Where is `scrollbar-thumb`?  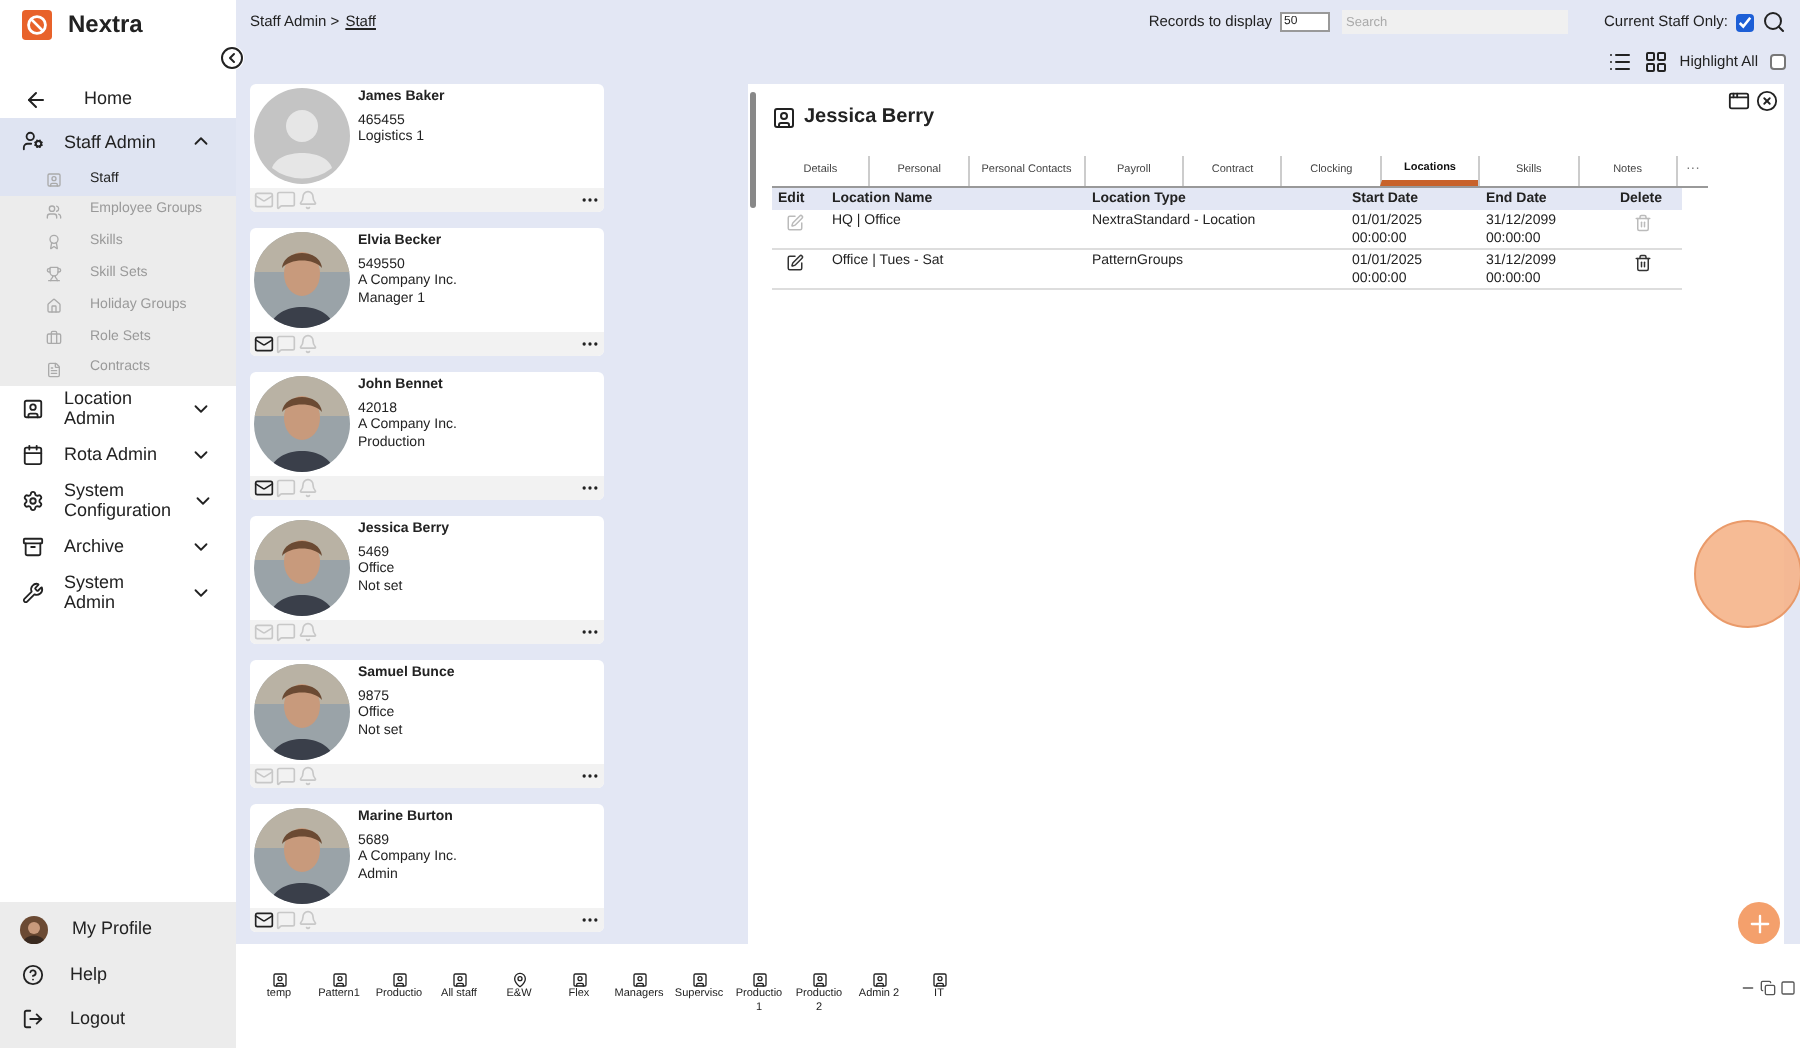 scrollbar-thumb is located at coordinates (753, 150).